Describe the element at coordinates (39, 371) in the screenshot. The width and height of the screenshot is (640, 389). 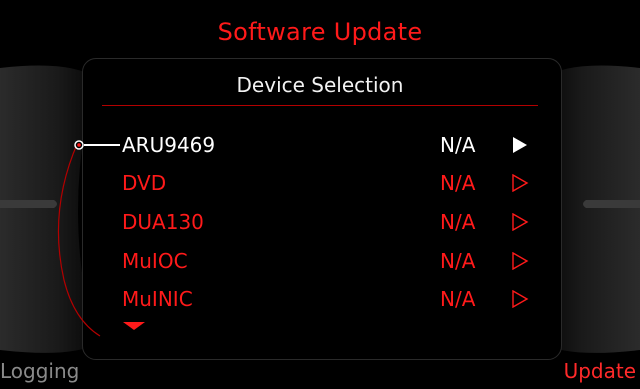
I see `logging-softkey: Logging` at that location.